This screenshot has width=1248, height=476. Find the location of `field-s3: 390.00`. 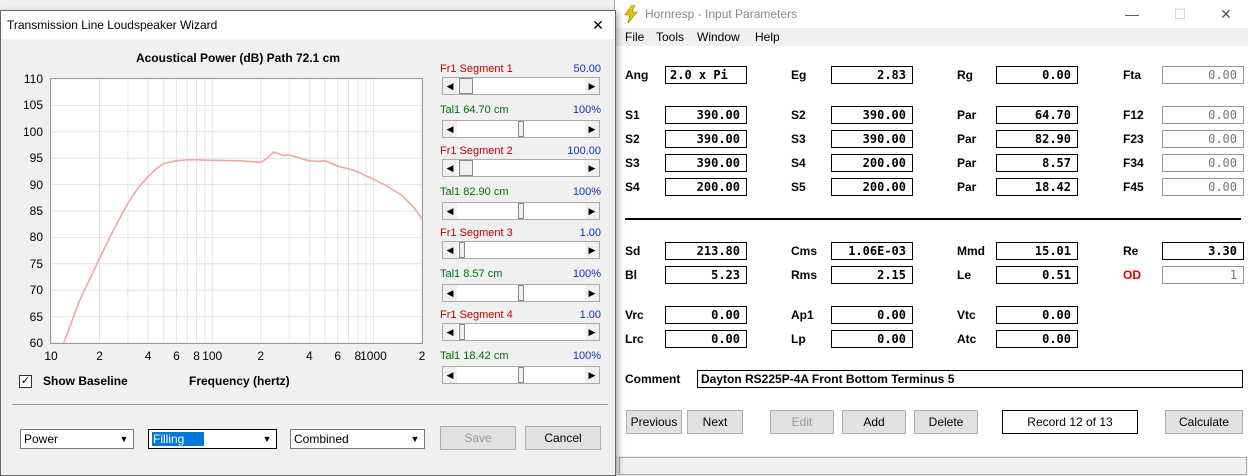

field-s3: 390.00 is located at coordinates (872, 139).